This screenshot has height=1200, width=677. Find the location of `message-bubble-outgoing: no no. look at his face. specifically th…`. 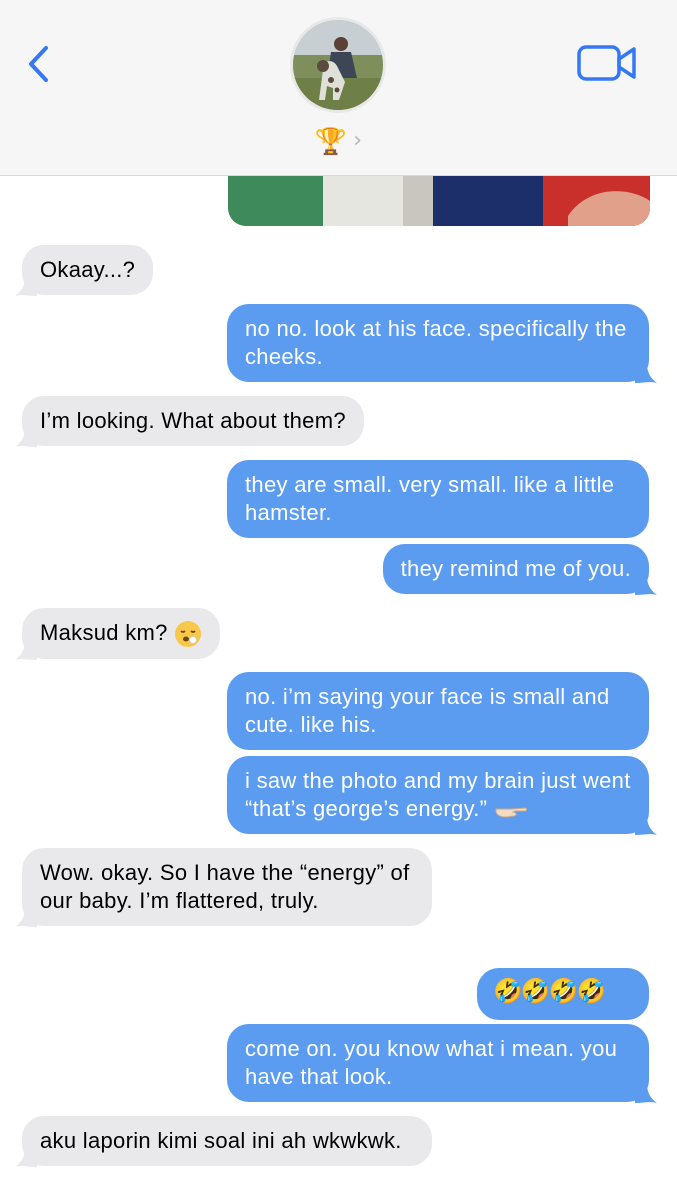

message-bubble-outgoing: no no. look at his face. specifically th… is located at coordinates (442, 343).